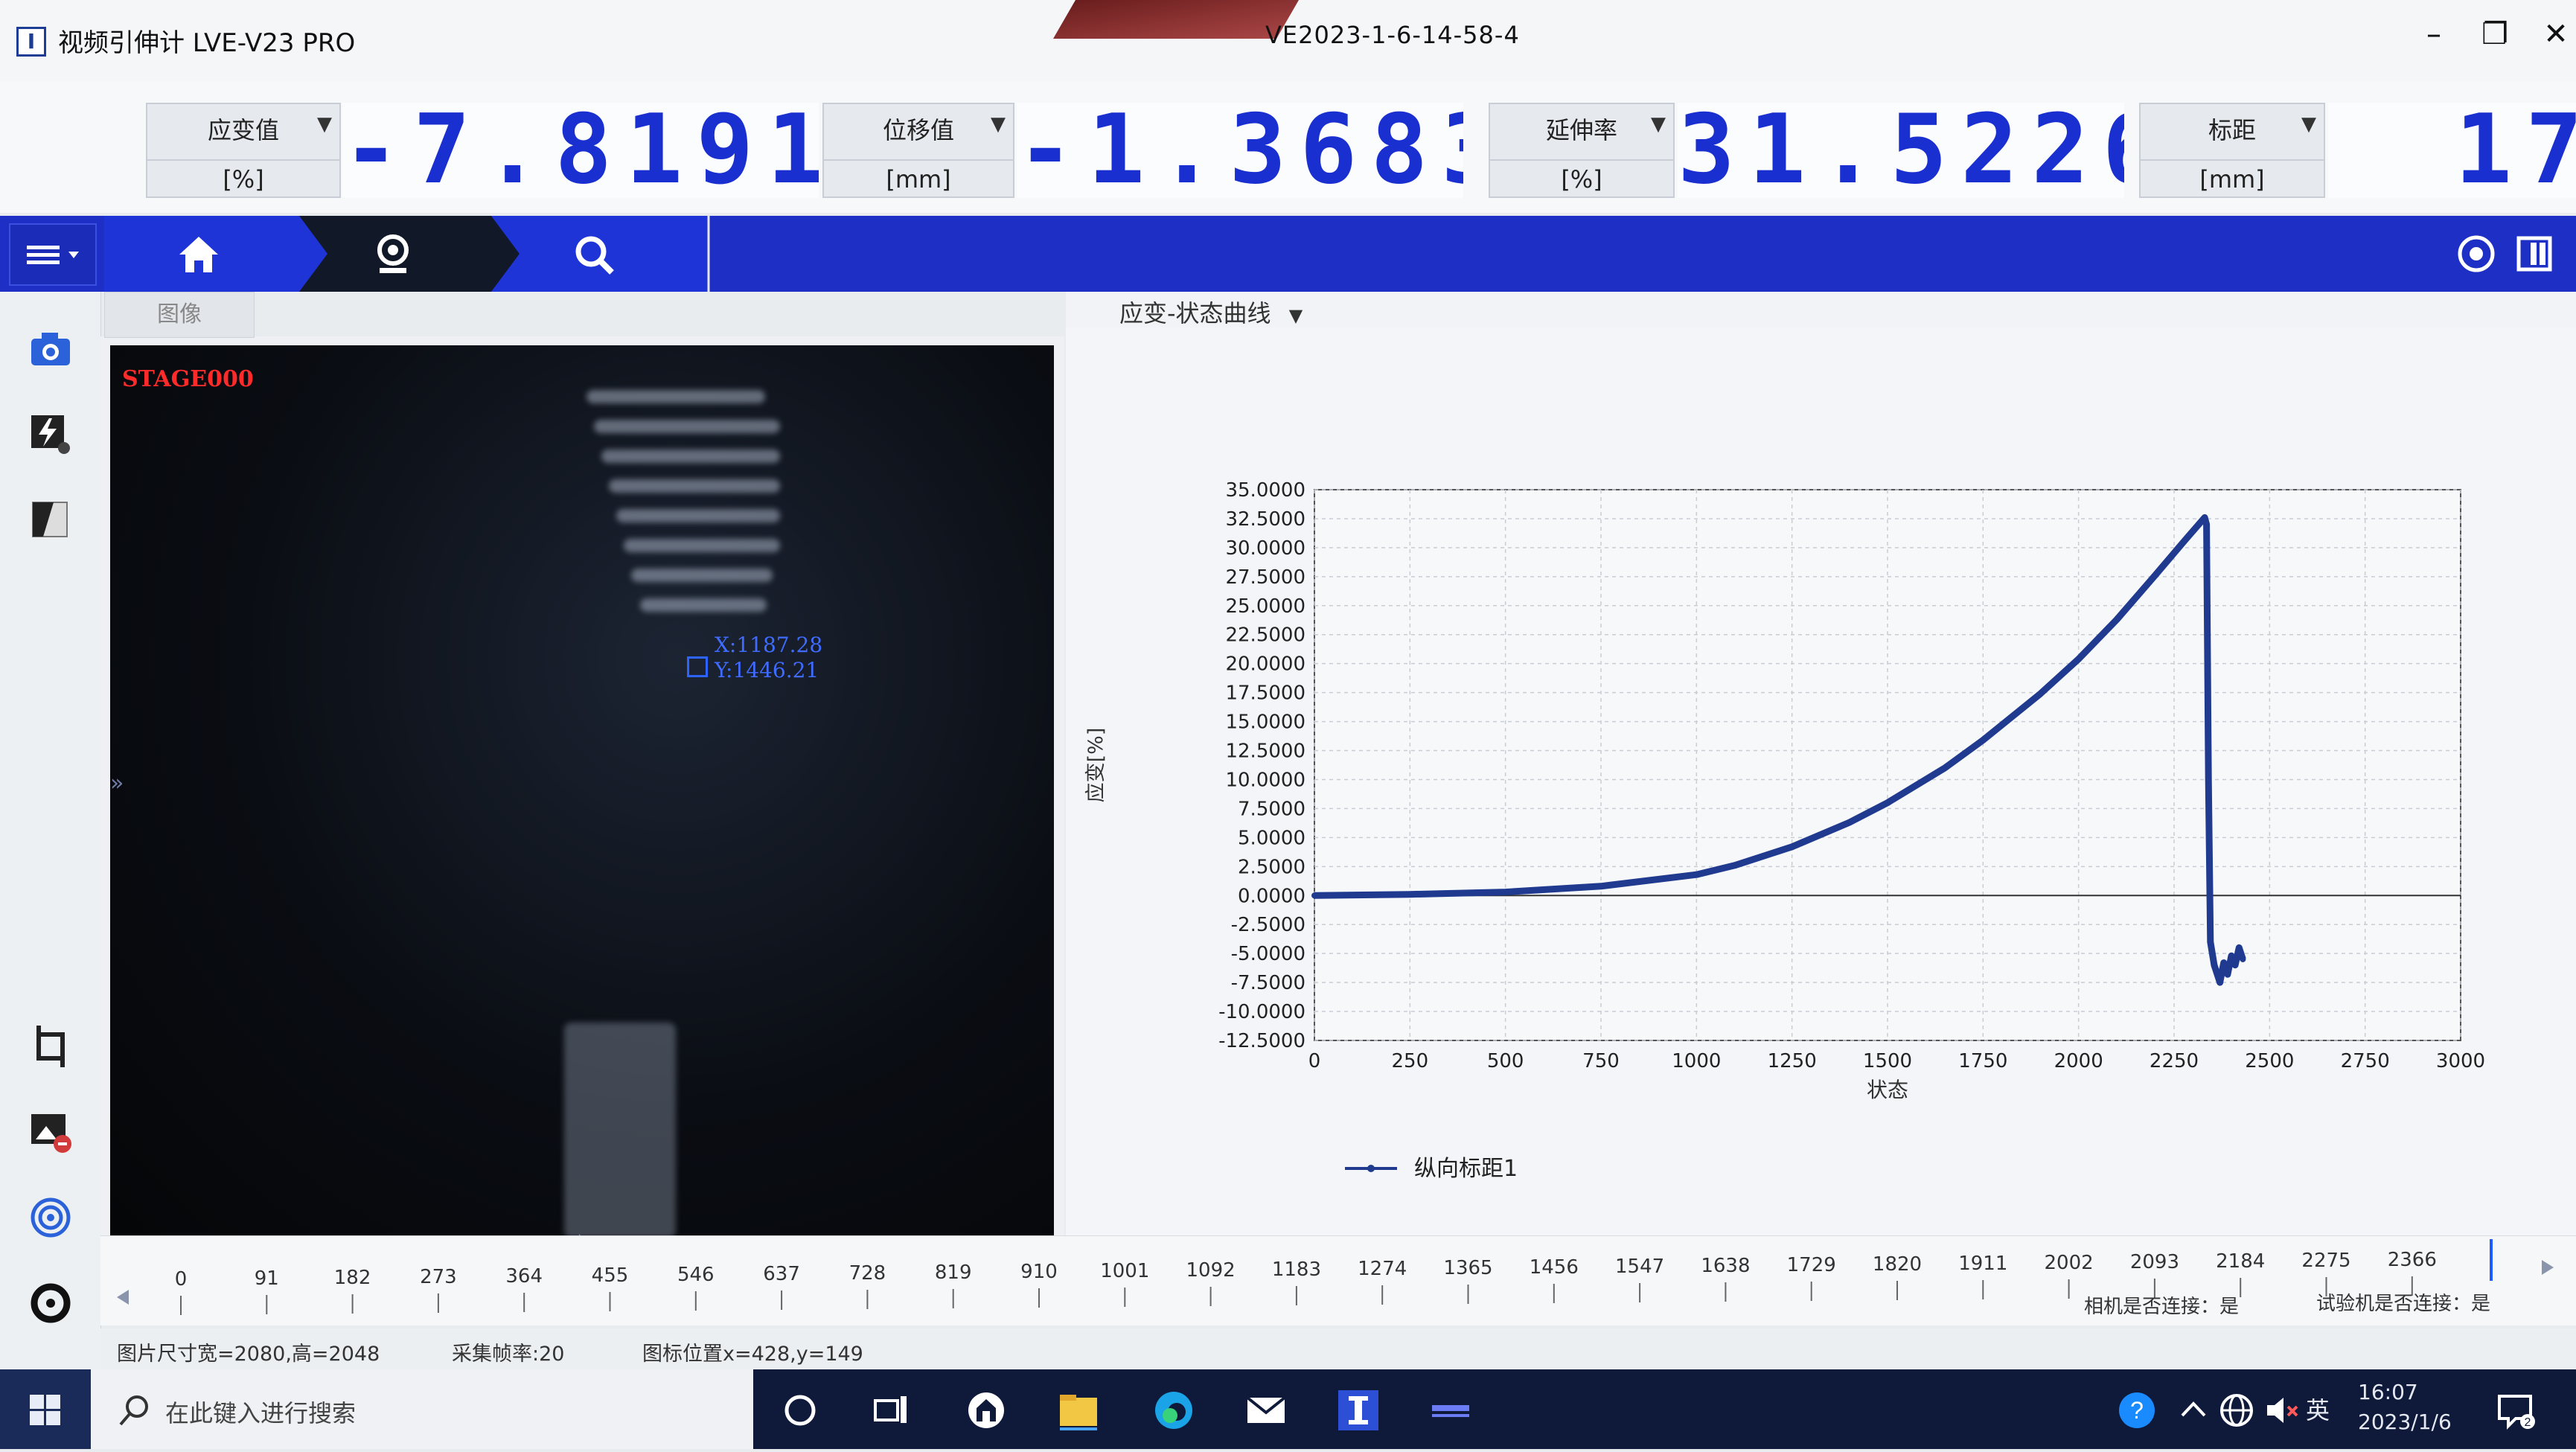  Describe the element at coordinates (580, 151) in the screenshot. I see `readout-strain-value: -7.8191` at that location.